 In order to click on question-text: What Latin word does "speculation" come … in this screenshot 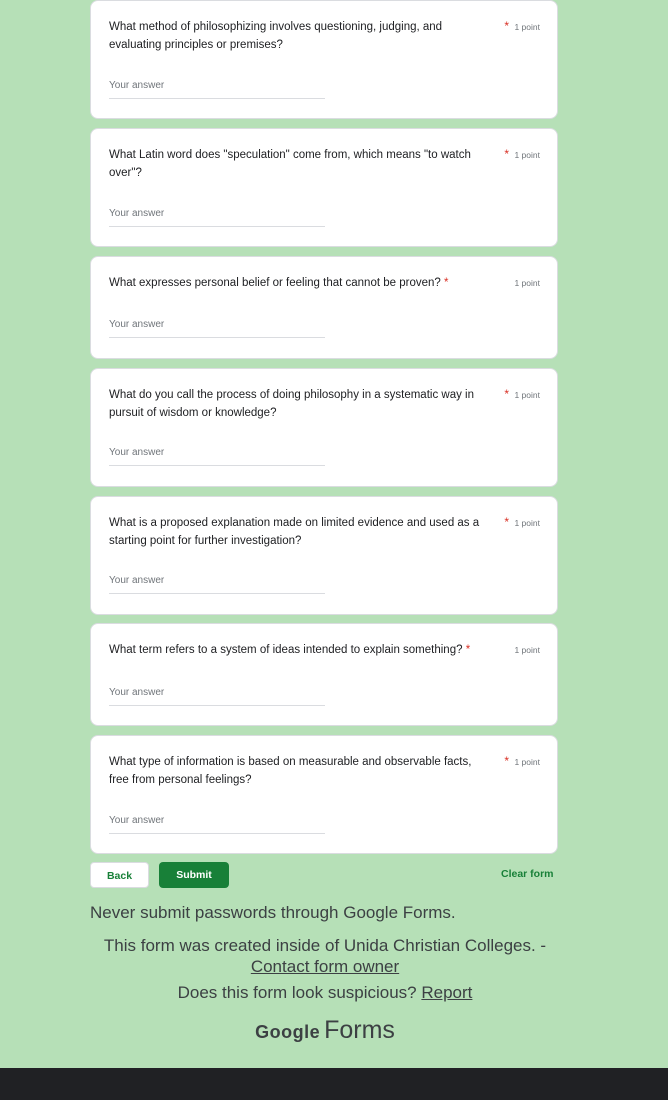, I will do `click(290, 164)`.